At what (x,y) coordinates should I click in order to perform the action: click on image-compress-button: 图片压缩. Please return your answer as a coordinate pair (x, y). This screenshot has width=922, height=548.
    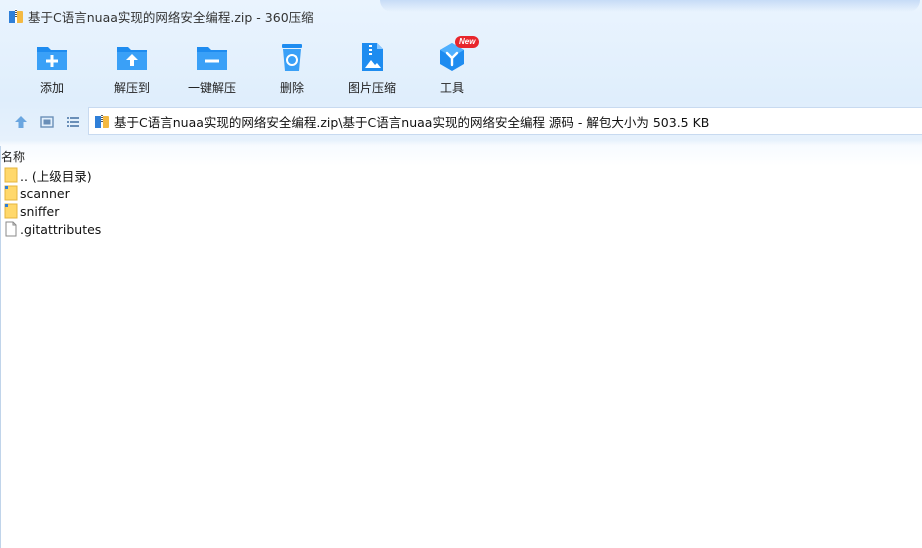
    Looking at the image, I should click on (372, 67).